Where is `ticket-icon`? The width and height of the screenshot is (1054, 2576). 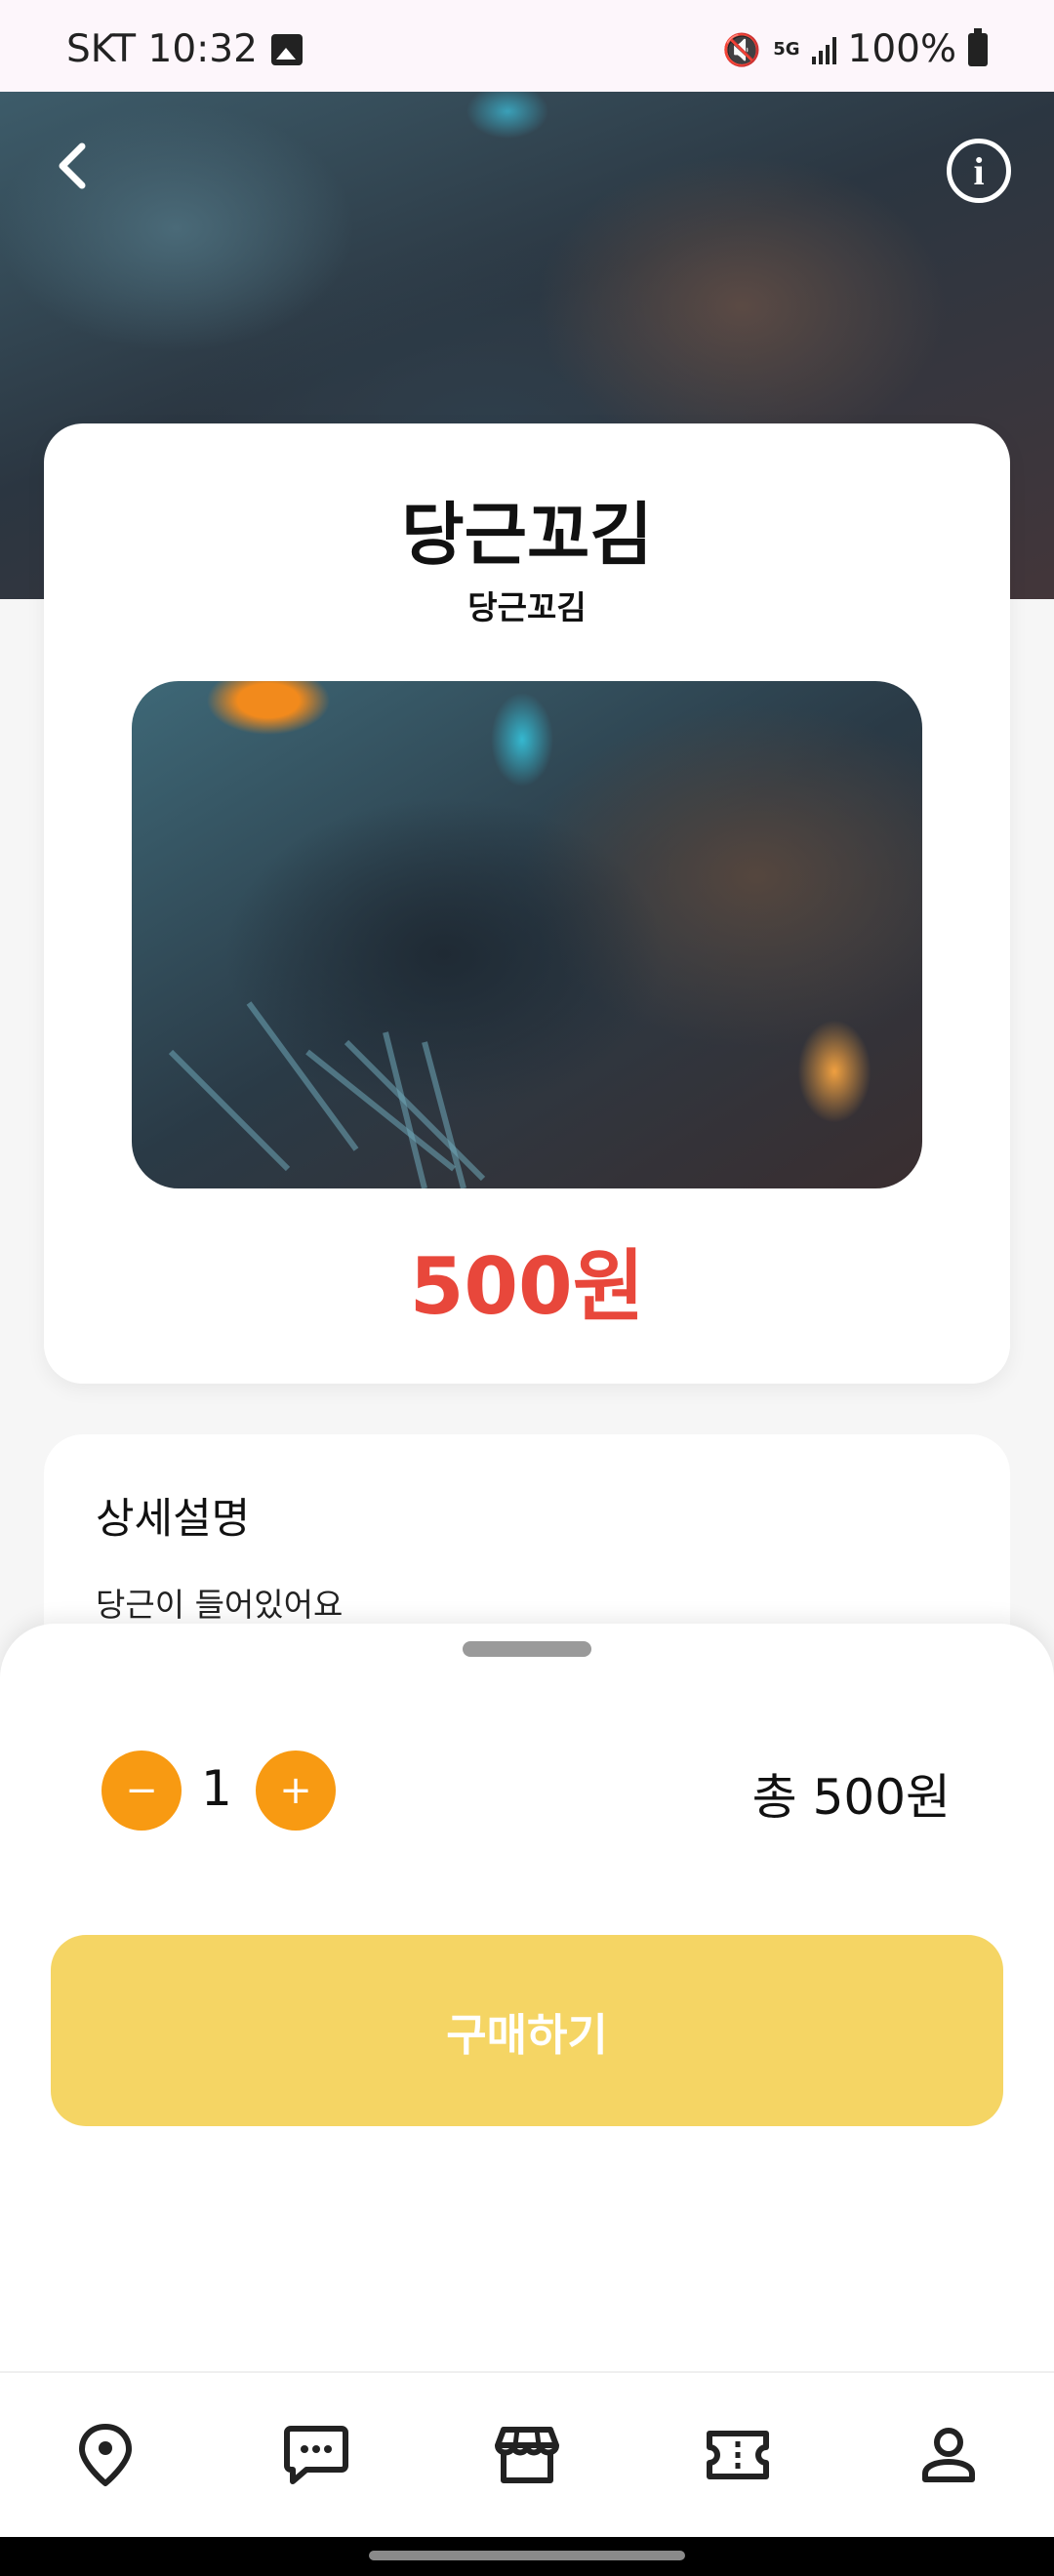
ticket-icon is located at coordinates (738, 2455).